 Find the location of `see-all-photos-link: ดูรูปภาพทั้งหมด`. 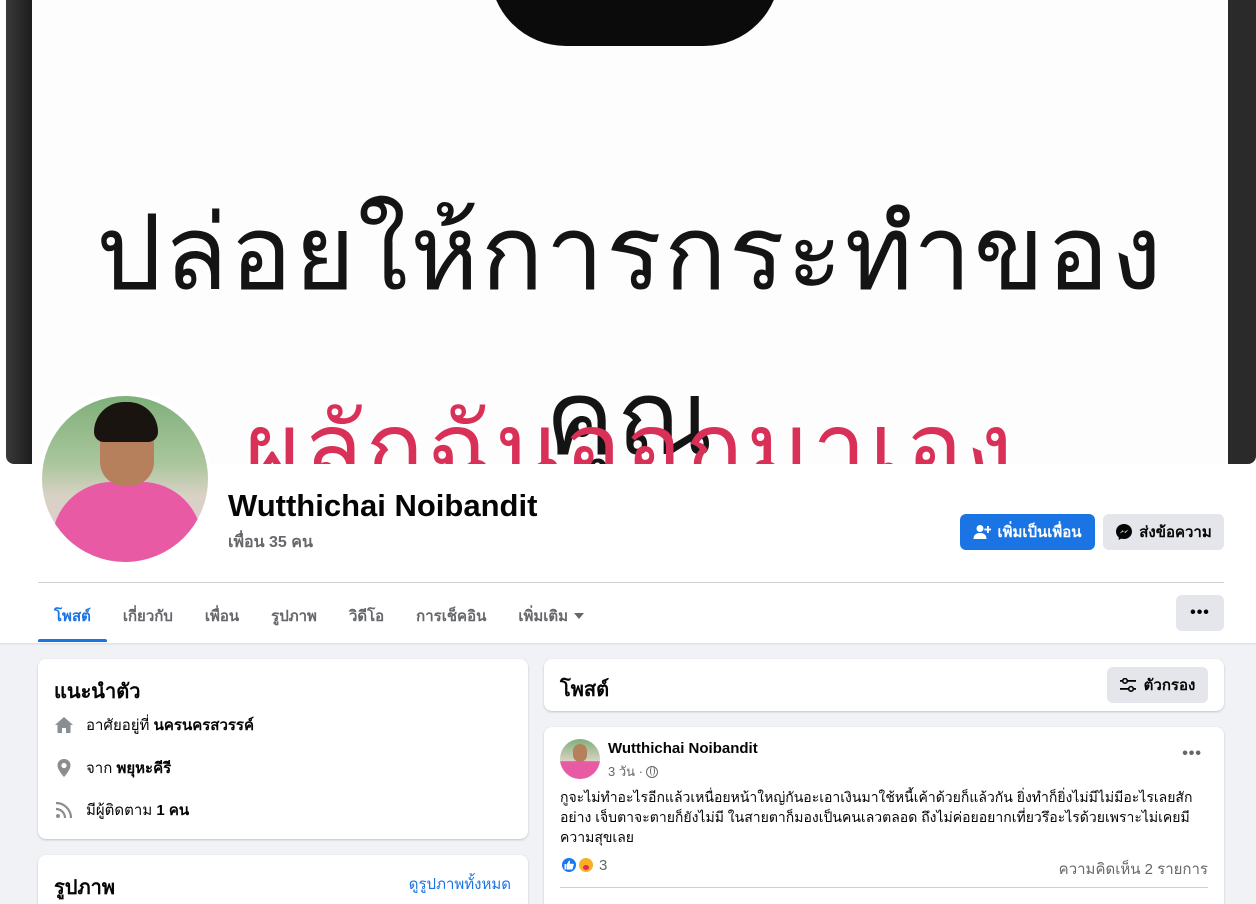

see-all-photos-link: ดูรูปภาพทั้งหมด is located at coordinates (460, 884).